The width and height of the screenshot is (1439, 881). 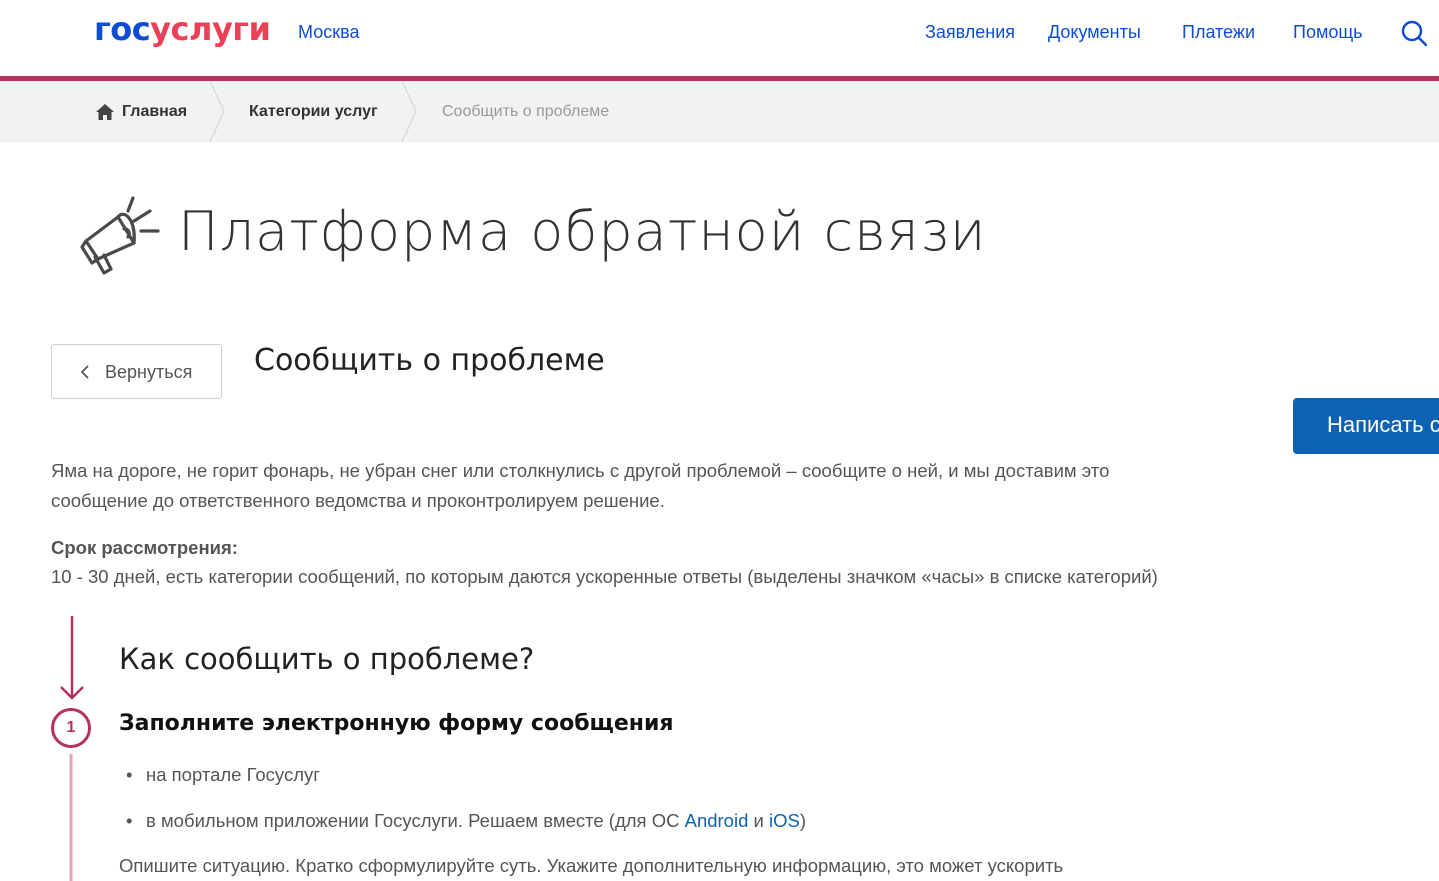 What do you see at coordinates (1218, 32) in the screenshot?
I see `nav-payments: Платежи` at bounding box center [1218, 32].